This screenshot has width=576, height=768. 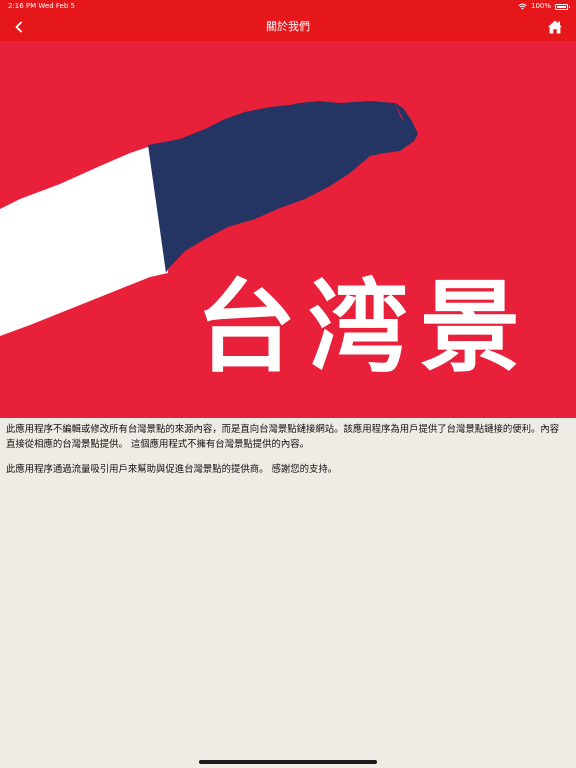 I want to click on hero-banner-text: 台湾景, so click(x=364, y=327).